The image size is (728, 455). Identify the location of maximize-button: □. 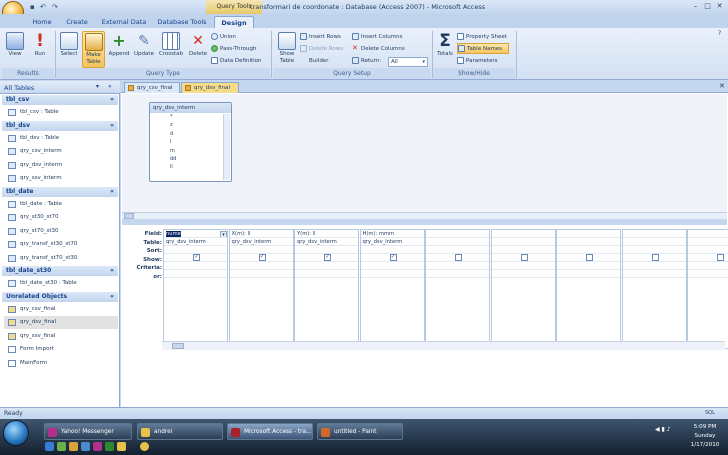
(707, 6).